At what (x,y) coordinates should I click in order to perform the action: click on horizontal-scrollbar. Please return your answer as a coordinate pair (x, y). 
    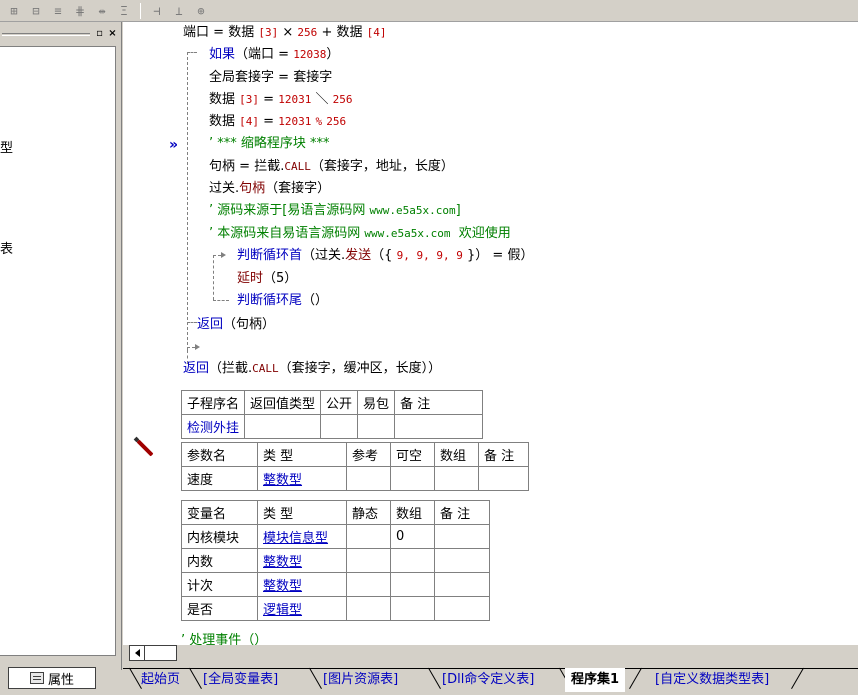
    Looking at the image, I should click on (490, 653).